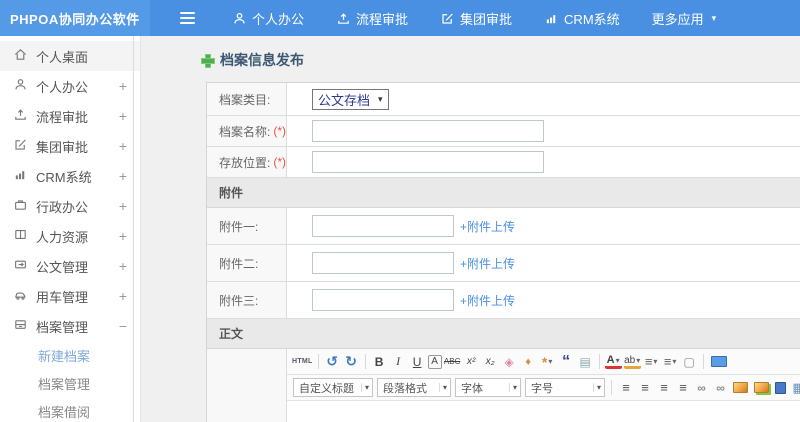  Describe the element at coordinates (70, 56) in the screenshot. I see `sidebar-item-personal-desktop: 个人桌面` at that location.